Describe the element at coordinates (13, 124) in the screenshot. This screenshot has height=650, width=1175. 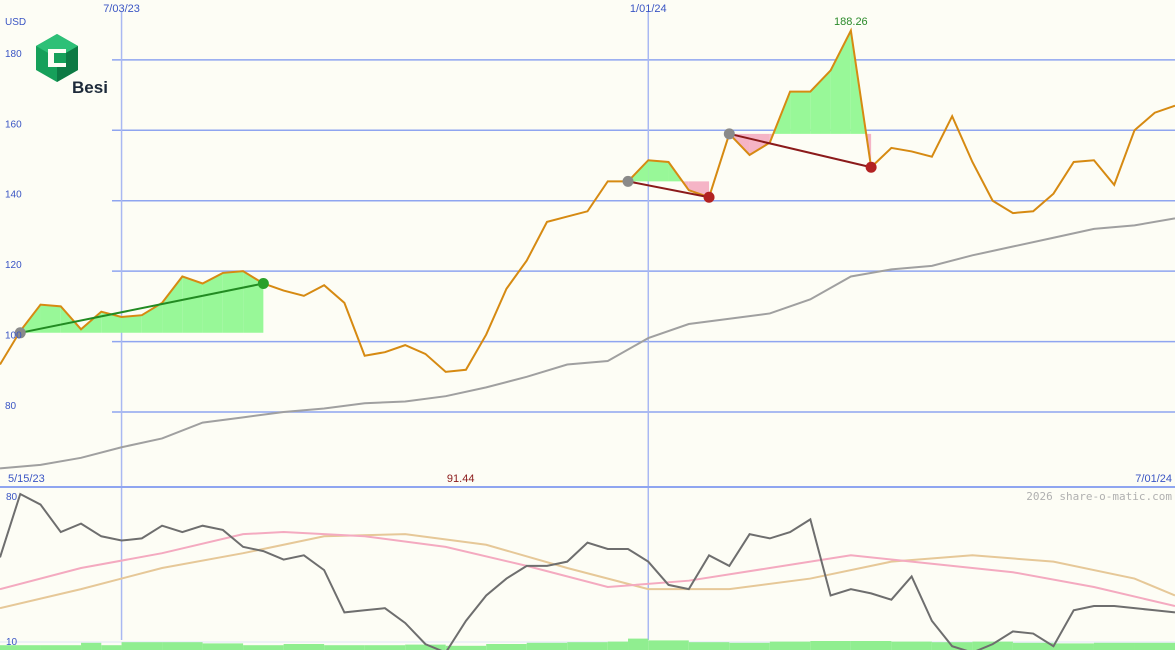
I see `y-tick-label-160: 160` at that location.